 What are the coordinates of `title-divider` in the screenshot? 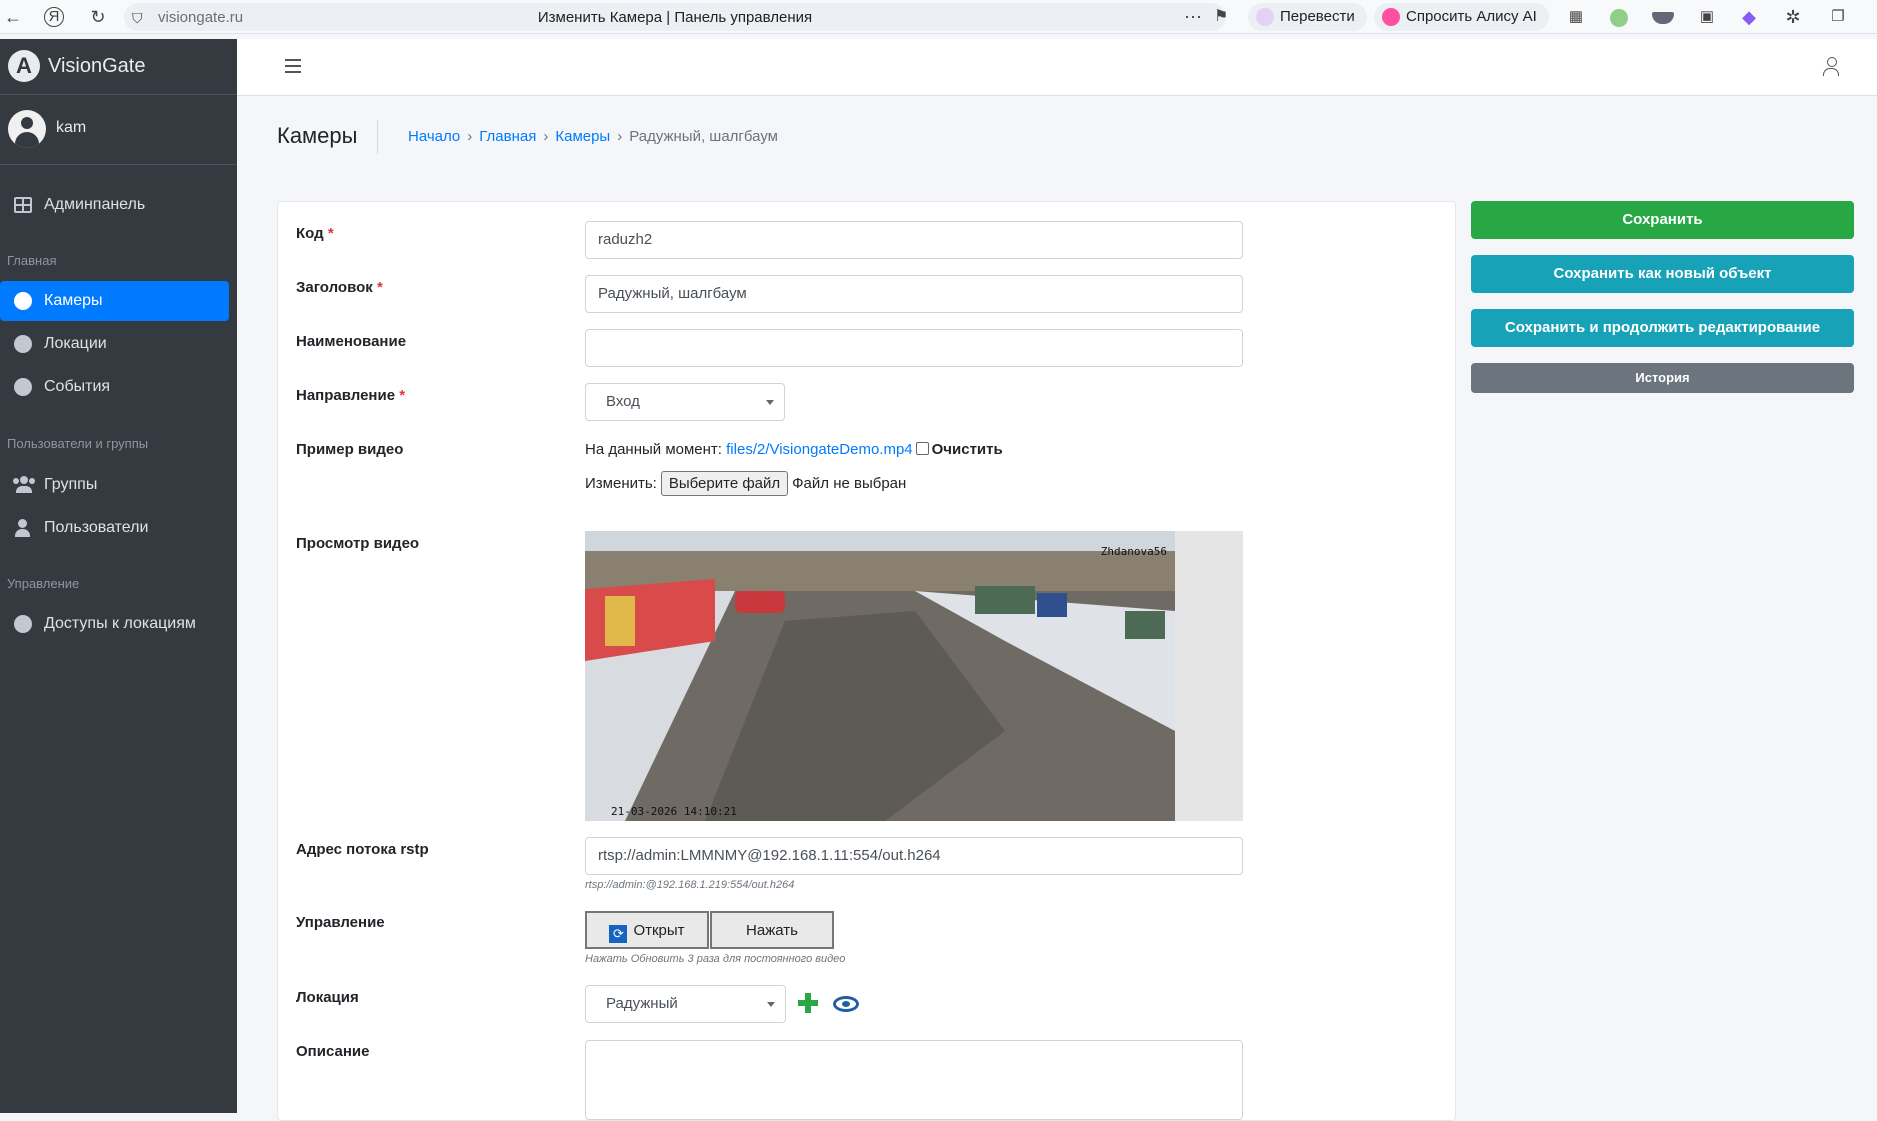 It's located at (377, 137).